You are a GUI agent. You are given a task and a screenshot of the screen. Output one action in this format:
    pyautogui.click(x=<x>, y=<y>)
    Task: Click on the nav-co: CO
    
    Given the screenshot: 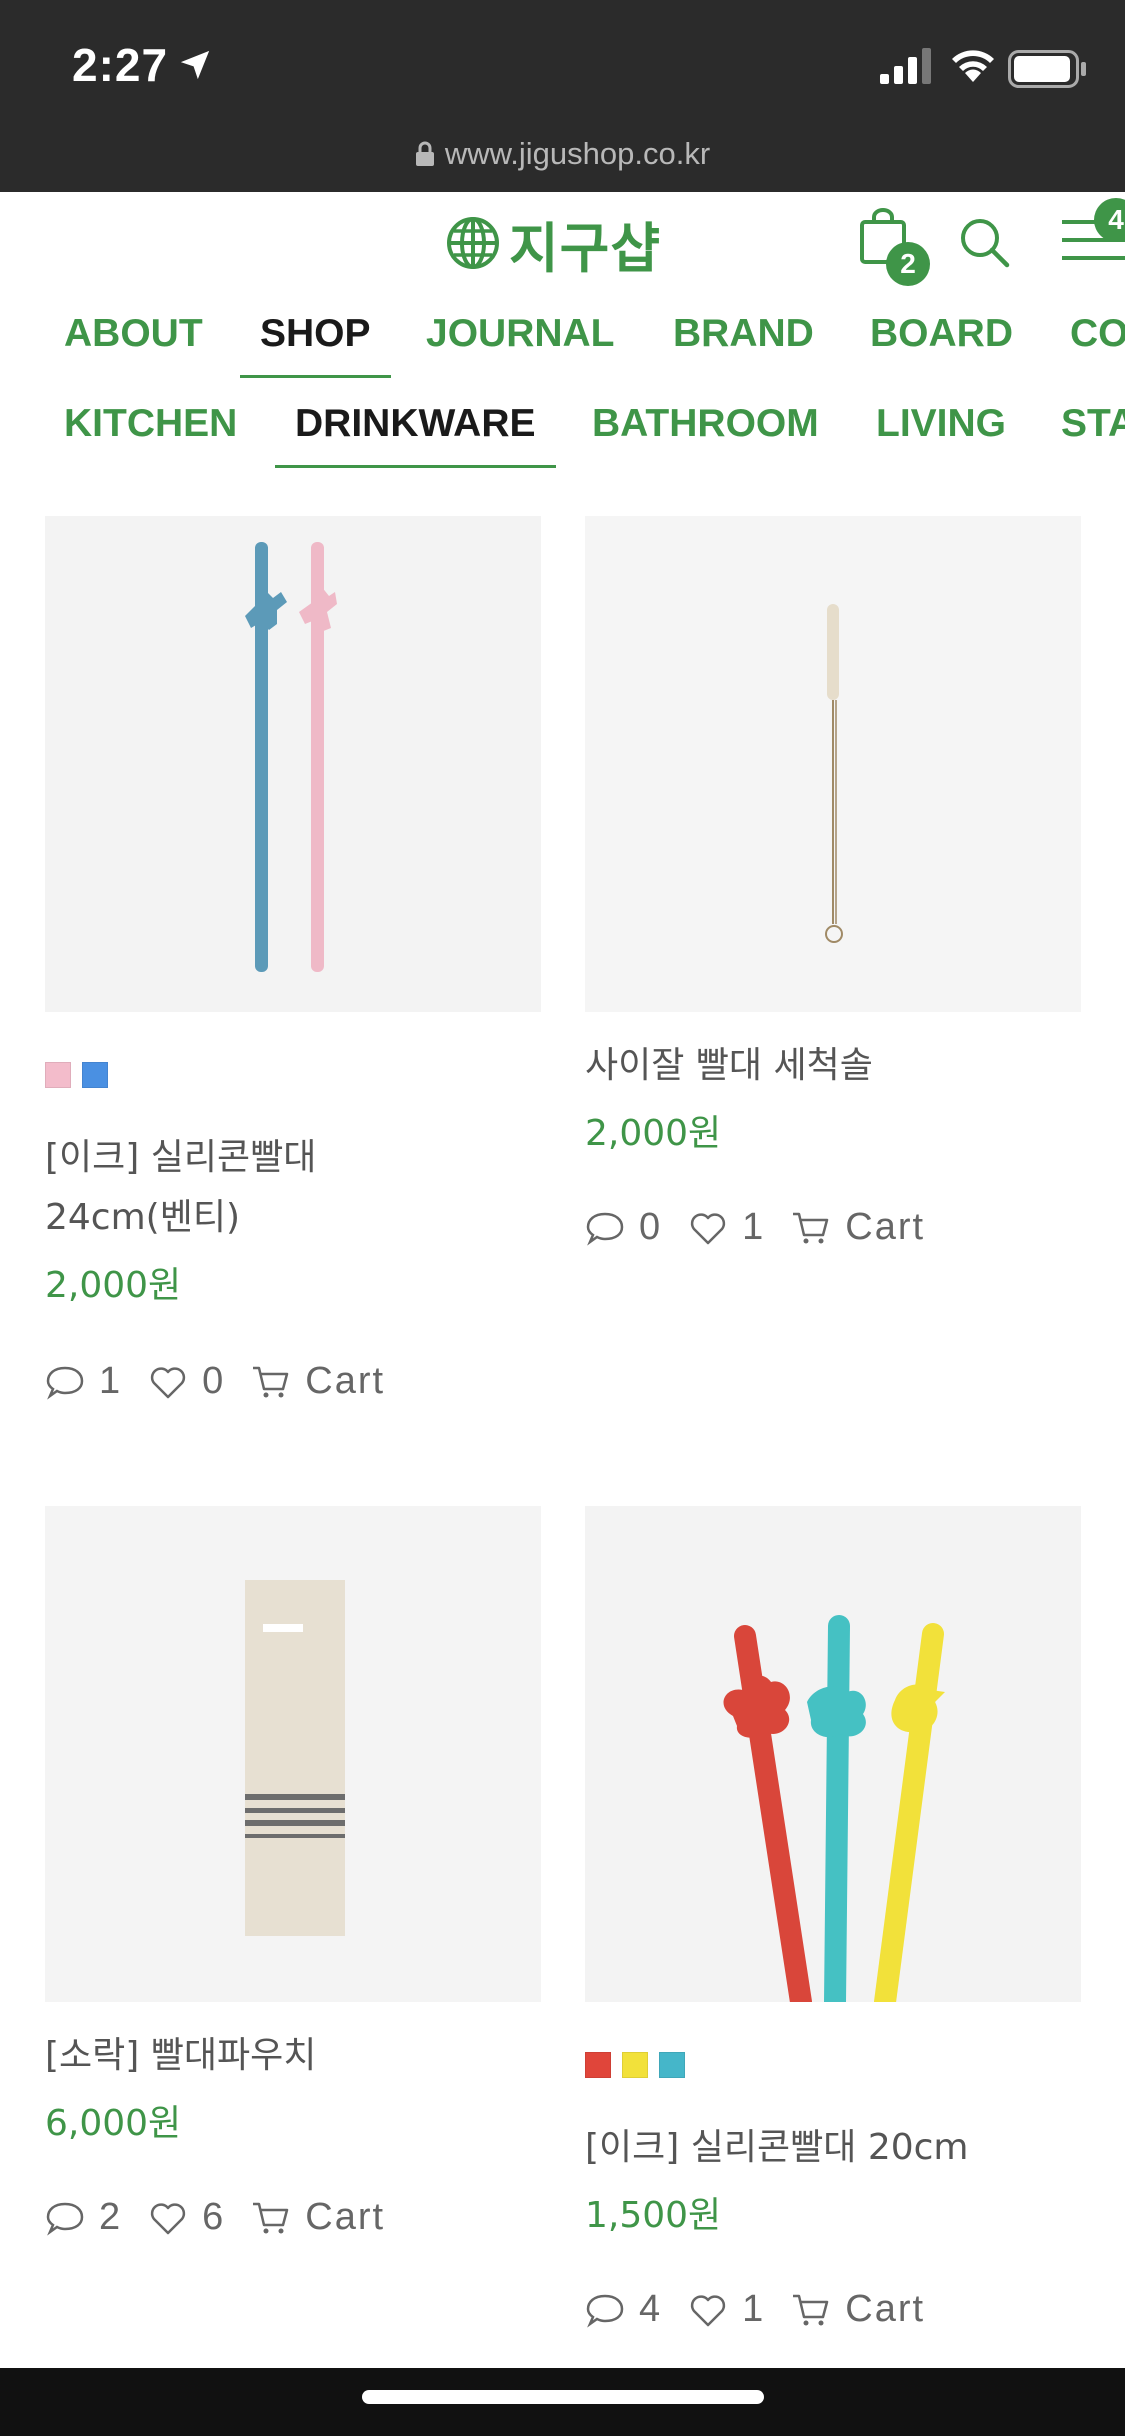 What is the action you would take?
    pyautogui.click(x=1097, y=337)
    